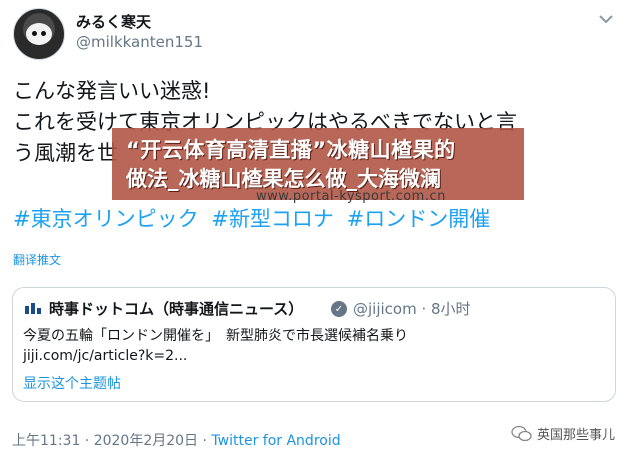  Describe the element at coordinates (291, 150) in the screenshot. I see `overlay-title-line-1: “开云体育高清直播”冰糖山楂果的` at that location.